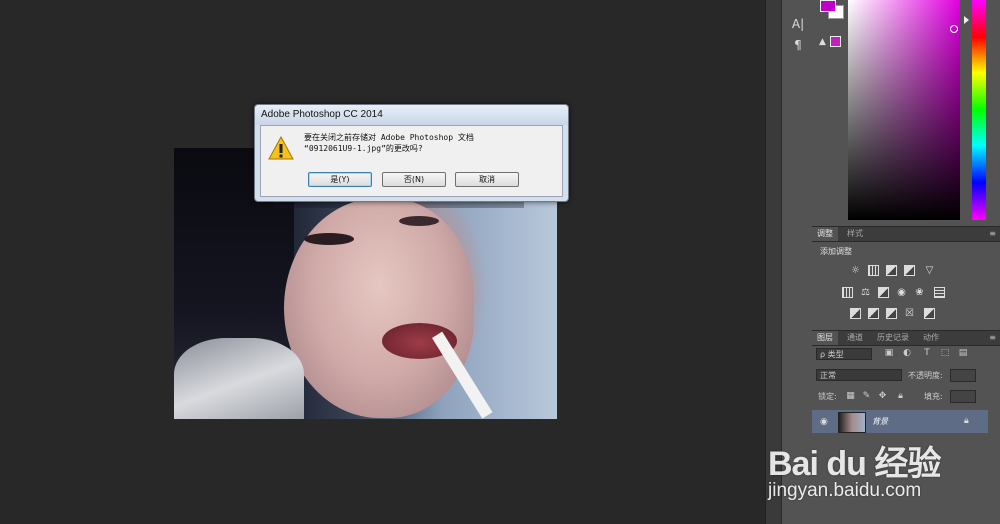 Image resolution: width=1000 pixels, height=524 pixels. What do you see at coordinates (891, 313) in the screenshot?
I see `threshold-icon` at bounding box center [891, 313].